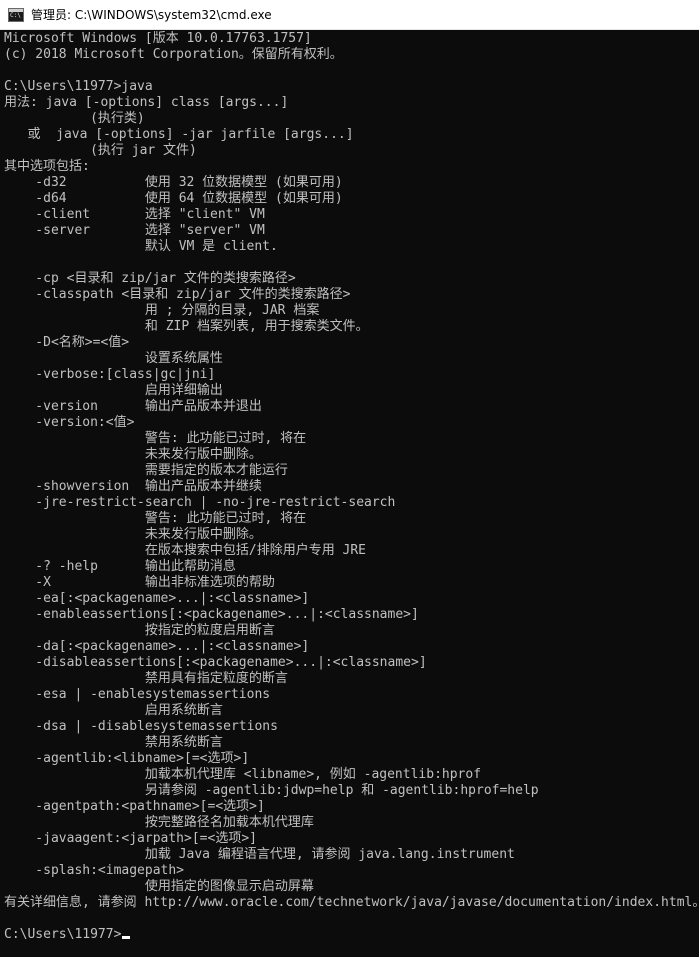 The height and width of the screenshot is (957, 699). I want to click on console-line: -verbose:[class|gc|jni], so click(110, 374).